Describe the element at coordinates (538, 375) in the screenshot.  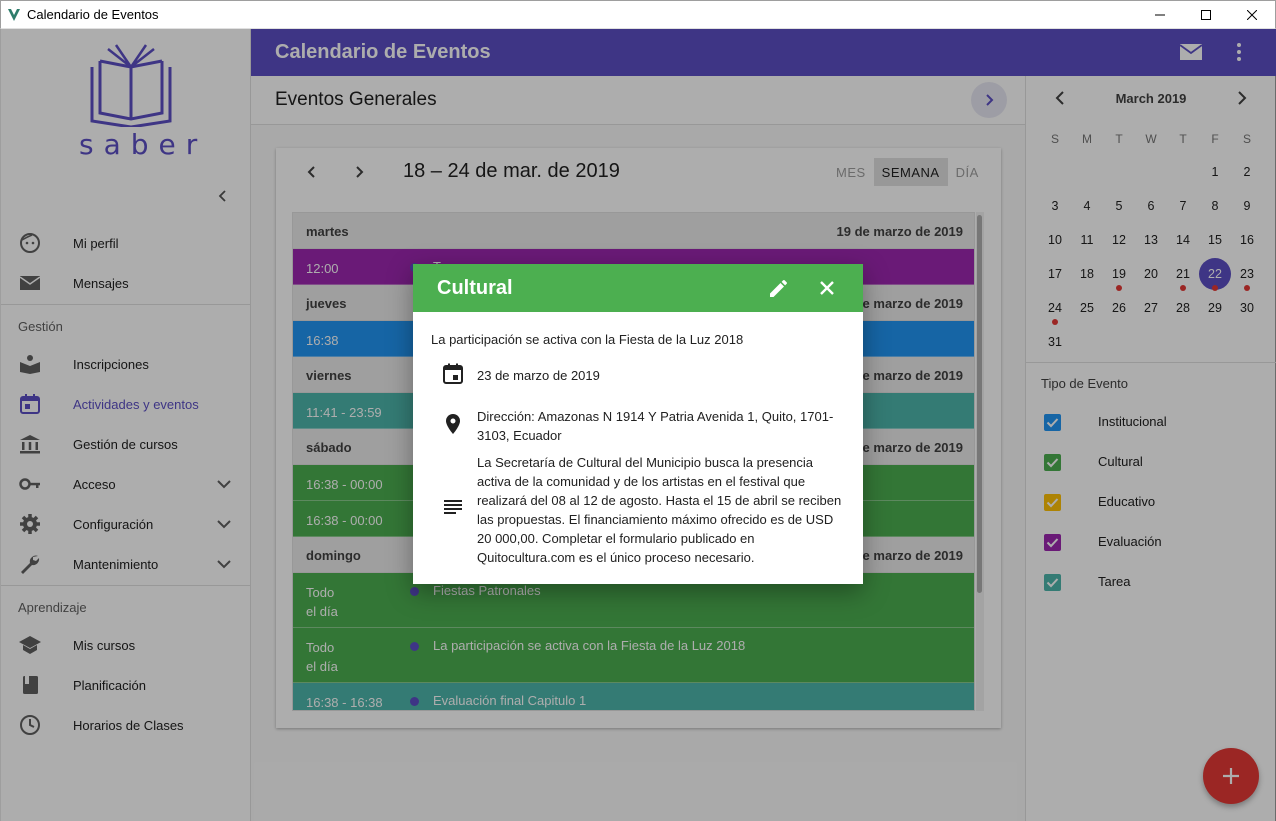
I see `dialog-date: 23 de marzo de 2019` at that location.